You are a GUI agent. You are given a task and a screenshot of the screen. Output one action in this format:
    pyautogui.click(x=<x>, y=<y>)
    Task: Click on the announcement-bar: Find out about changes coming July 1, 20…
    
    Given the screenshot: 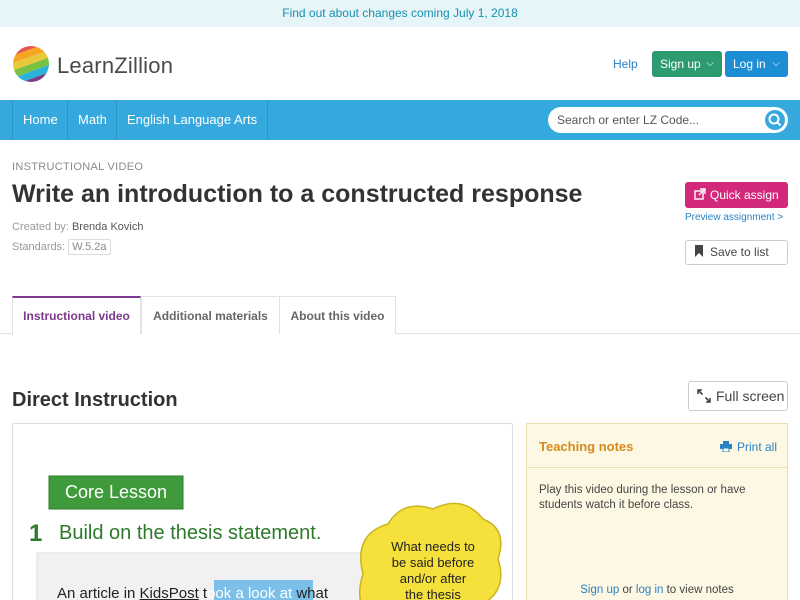 What is the action you would take?
    pyautogui.click(x=400, y=13)
    